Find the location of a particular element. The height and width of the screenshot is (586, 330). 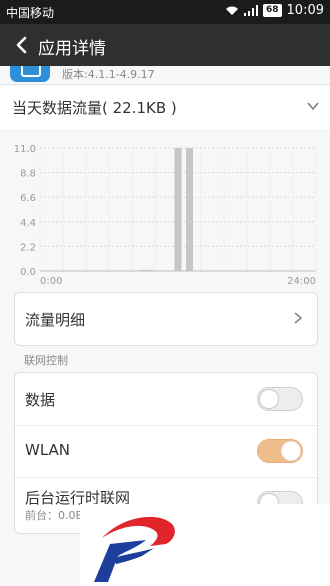

chevron-down-icon is located at coordinates (313, 106).